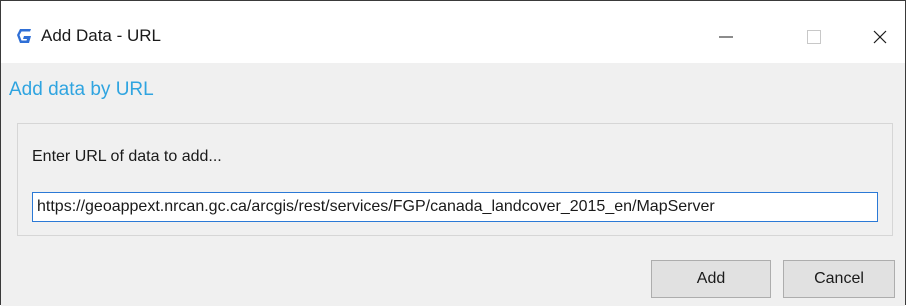 The width and height of the screenshot is (908, 306). Describe the element at coordinates (455, 207) in the screenshot. I see `url-input` at that location.